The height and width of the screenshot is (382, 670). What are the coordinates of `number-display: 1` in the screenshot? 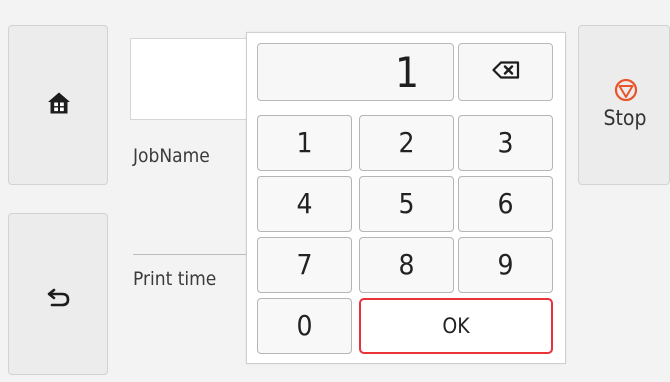 It's located at (355, 72).